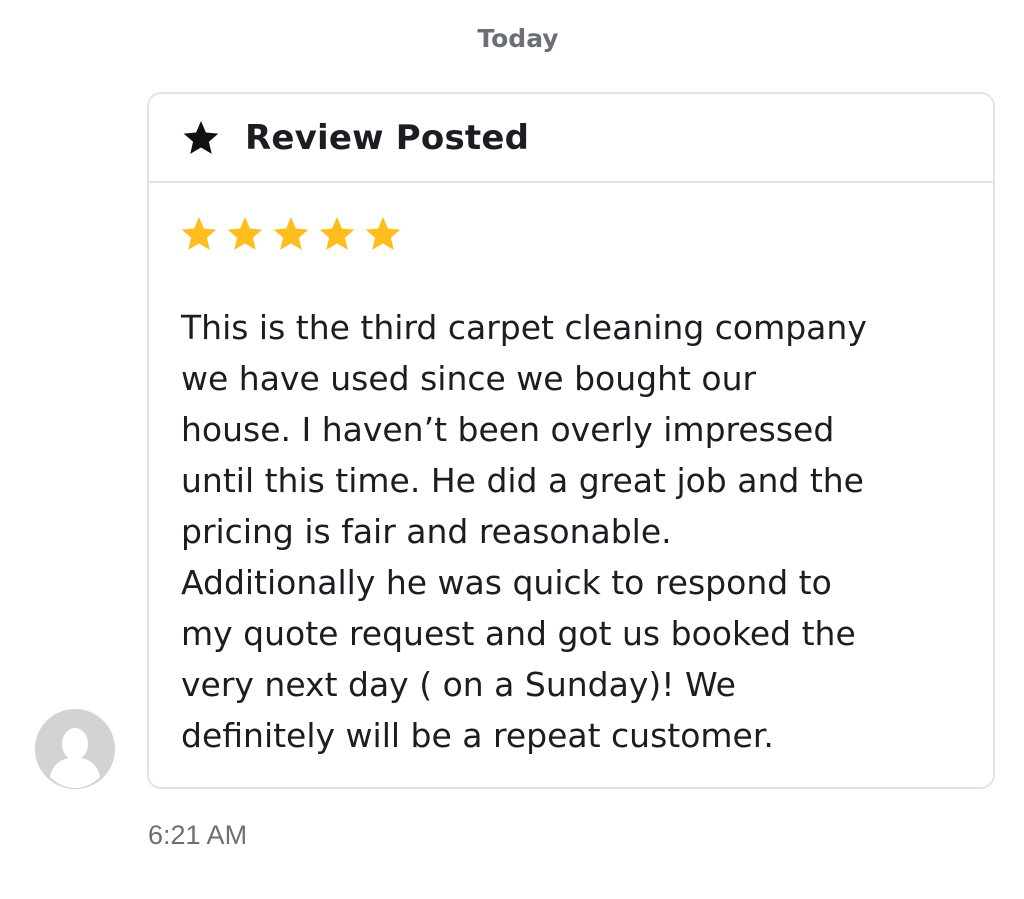 The height and width of the screenshot is (899, 1024). Describe the element at coordinates (571, 138) in the screenshot. I see `card-header: Review Posted` at that location.